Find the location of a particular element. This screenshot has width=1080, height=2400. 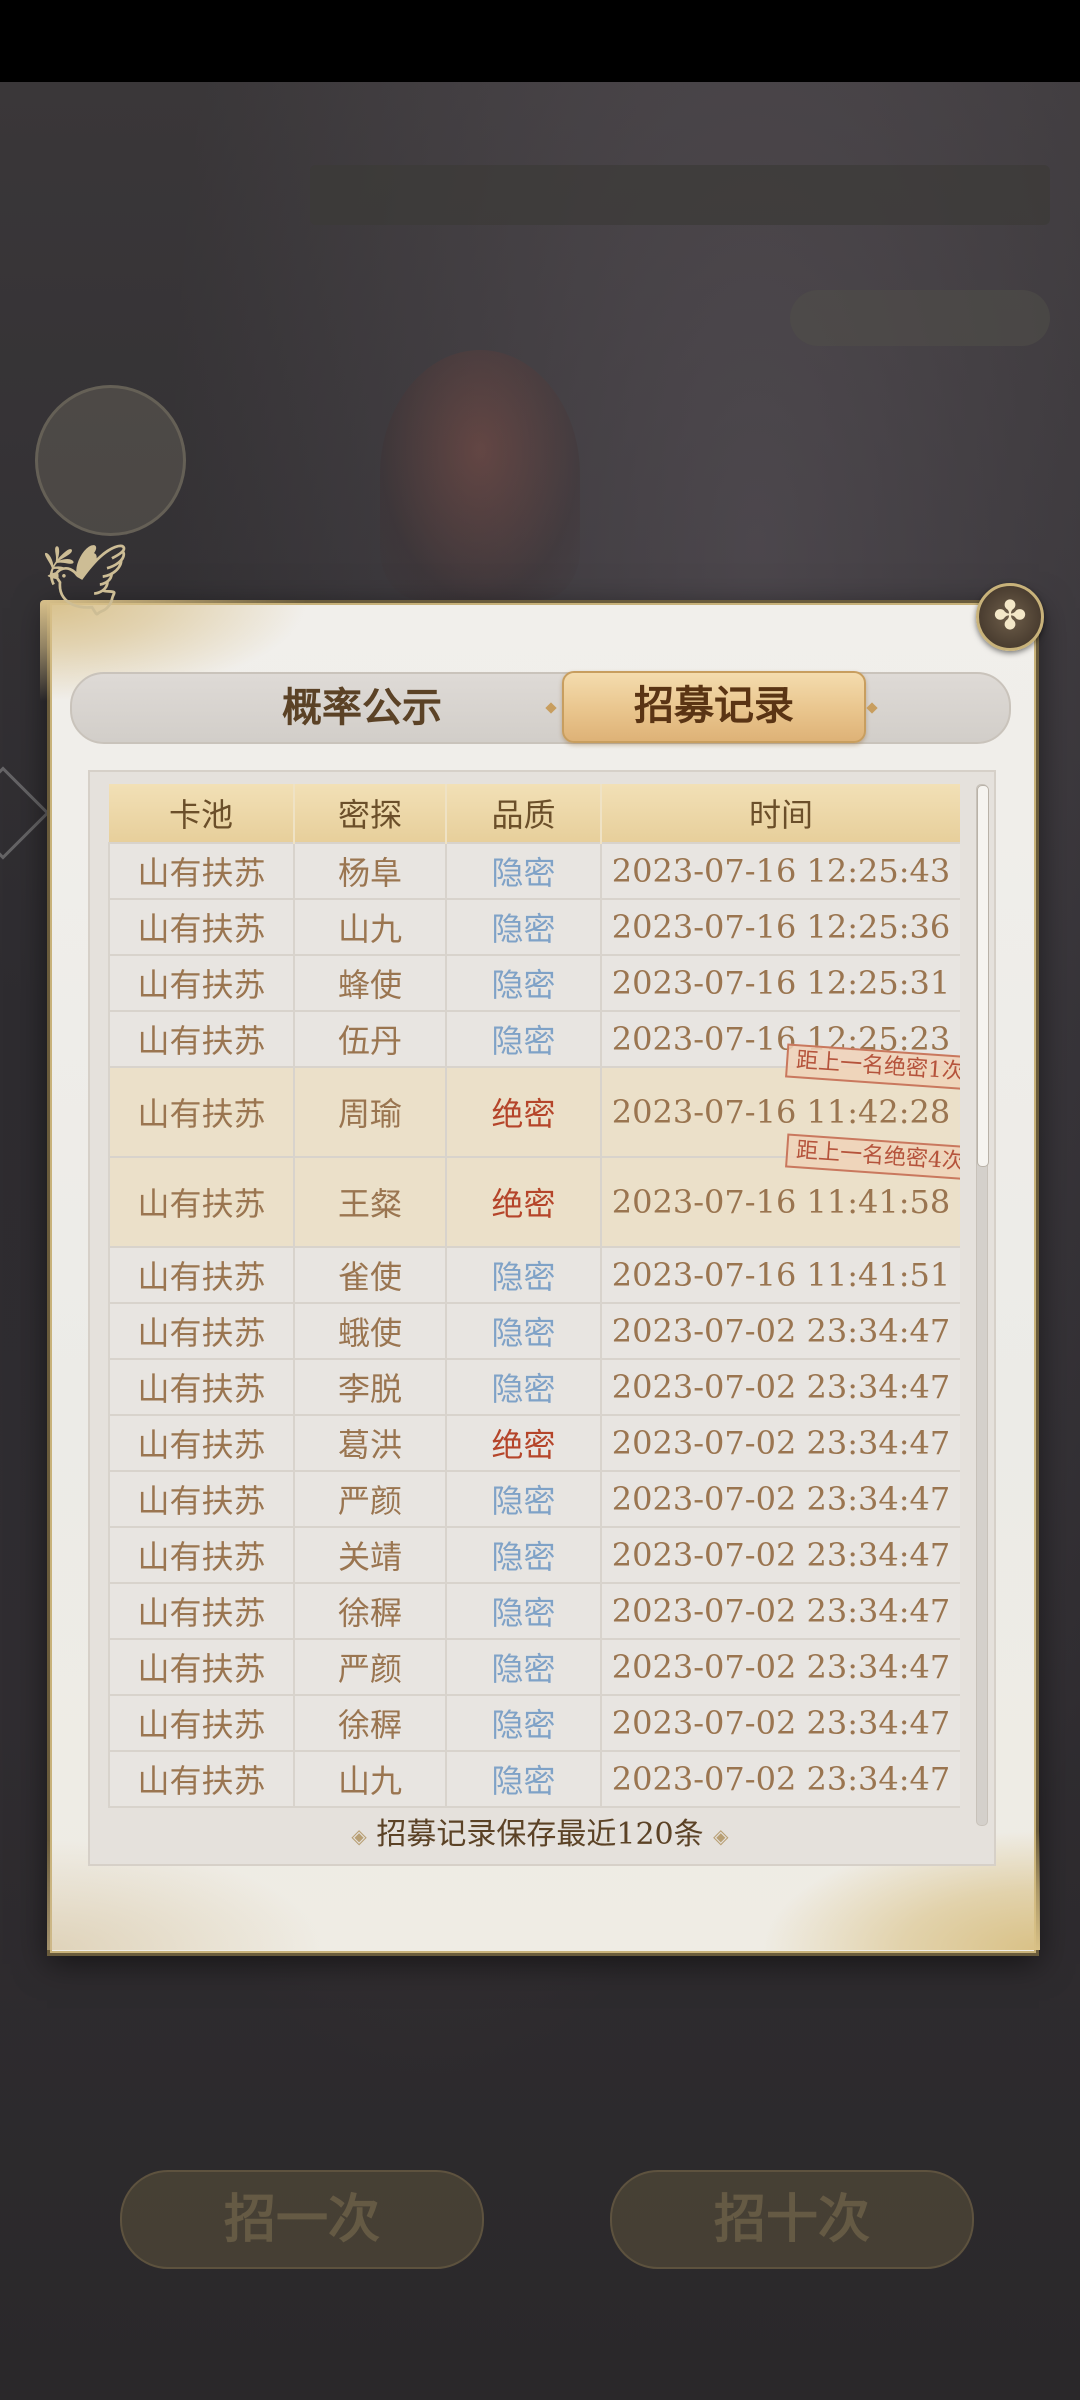

table-row: 山有扶苏 山九 隐密 2023-07-16 12:25:36 is located at coordinates (534, 927).